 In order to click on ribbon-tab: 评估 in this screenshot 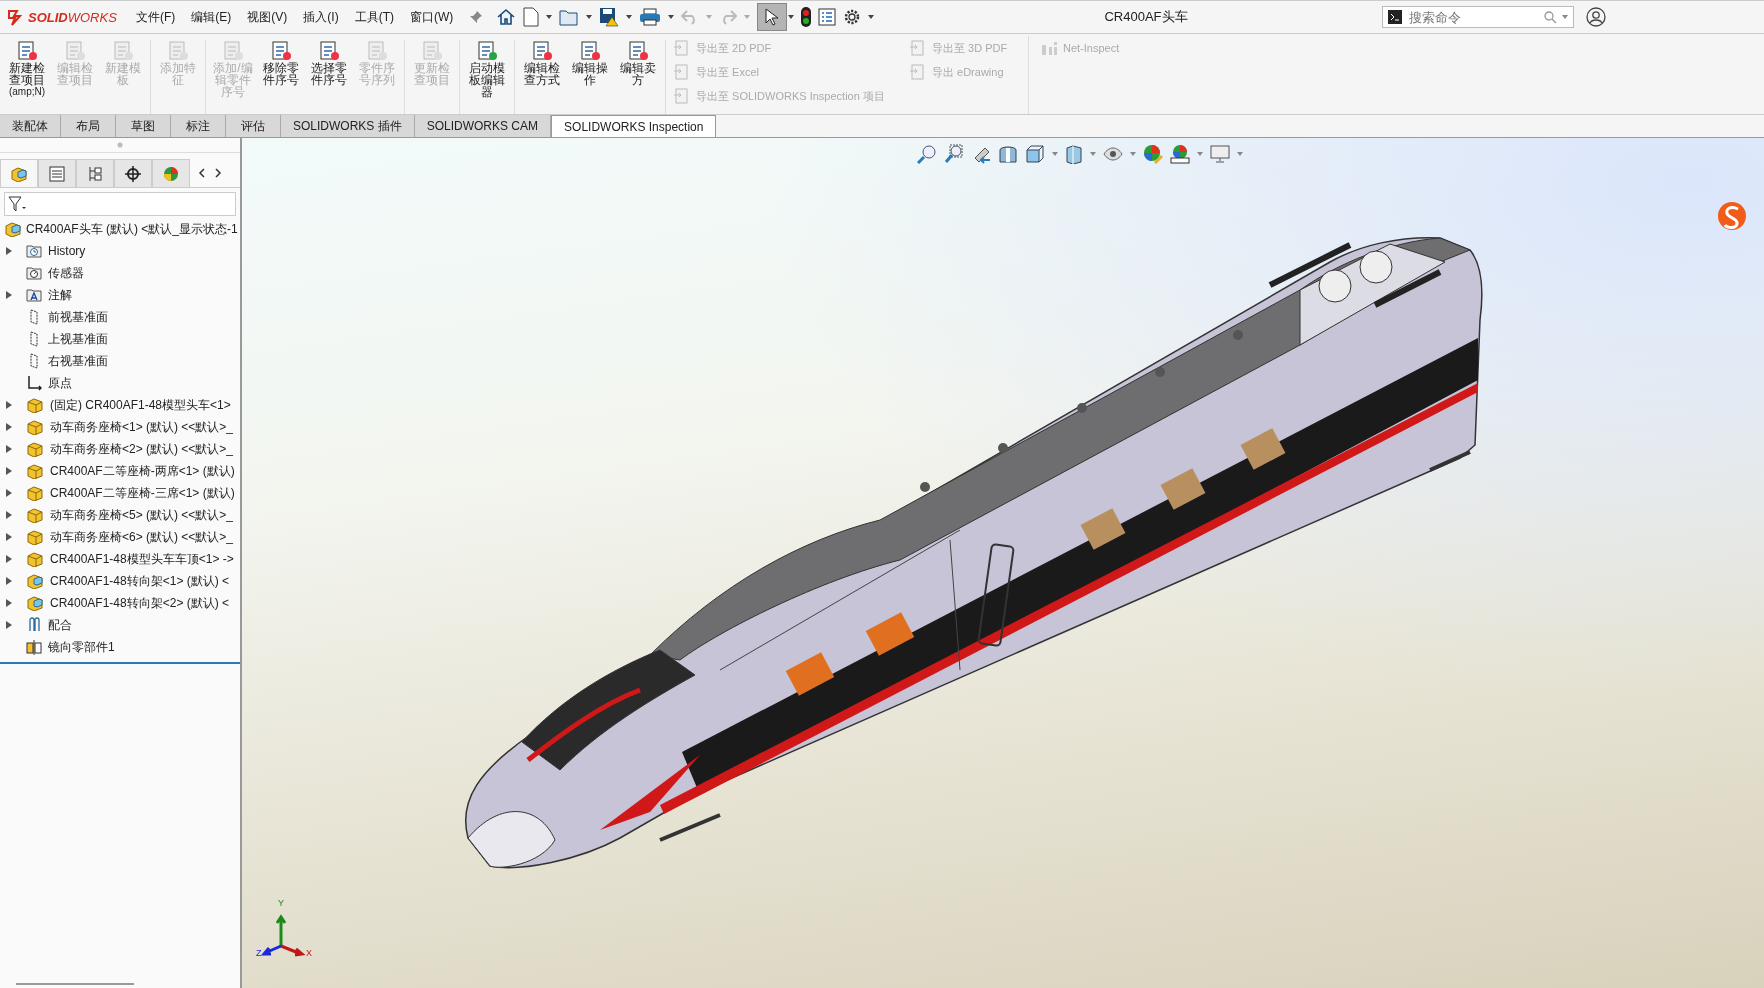, I will do `click(253, 126)`.